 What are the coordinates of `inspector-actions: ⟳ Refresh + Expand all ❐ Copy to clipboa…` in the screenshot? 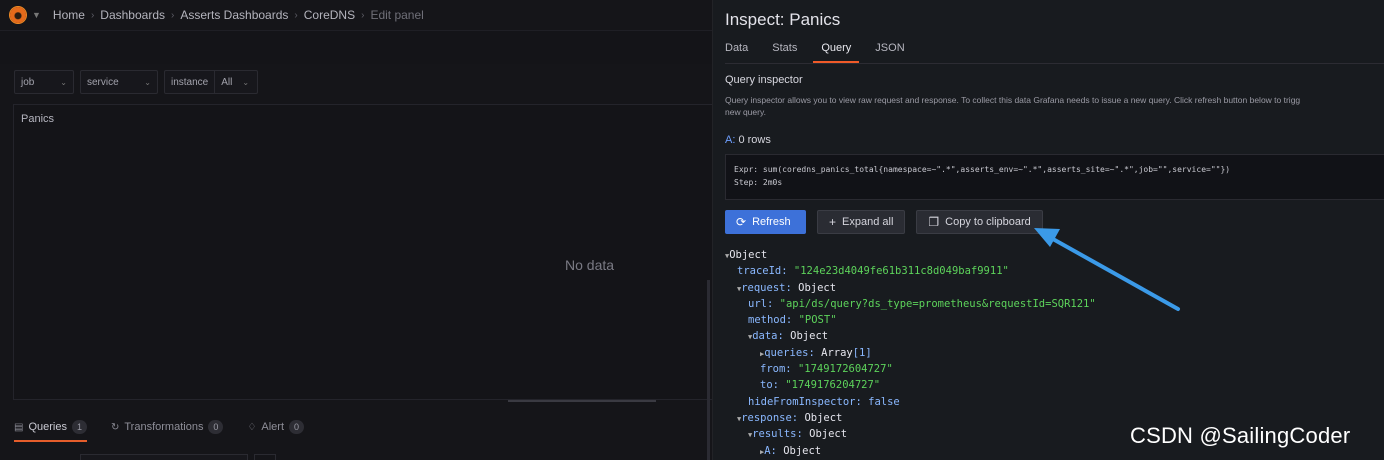 It's located at (884, 222).